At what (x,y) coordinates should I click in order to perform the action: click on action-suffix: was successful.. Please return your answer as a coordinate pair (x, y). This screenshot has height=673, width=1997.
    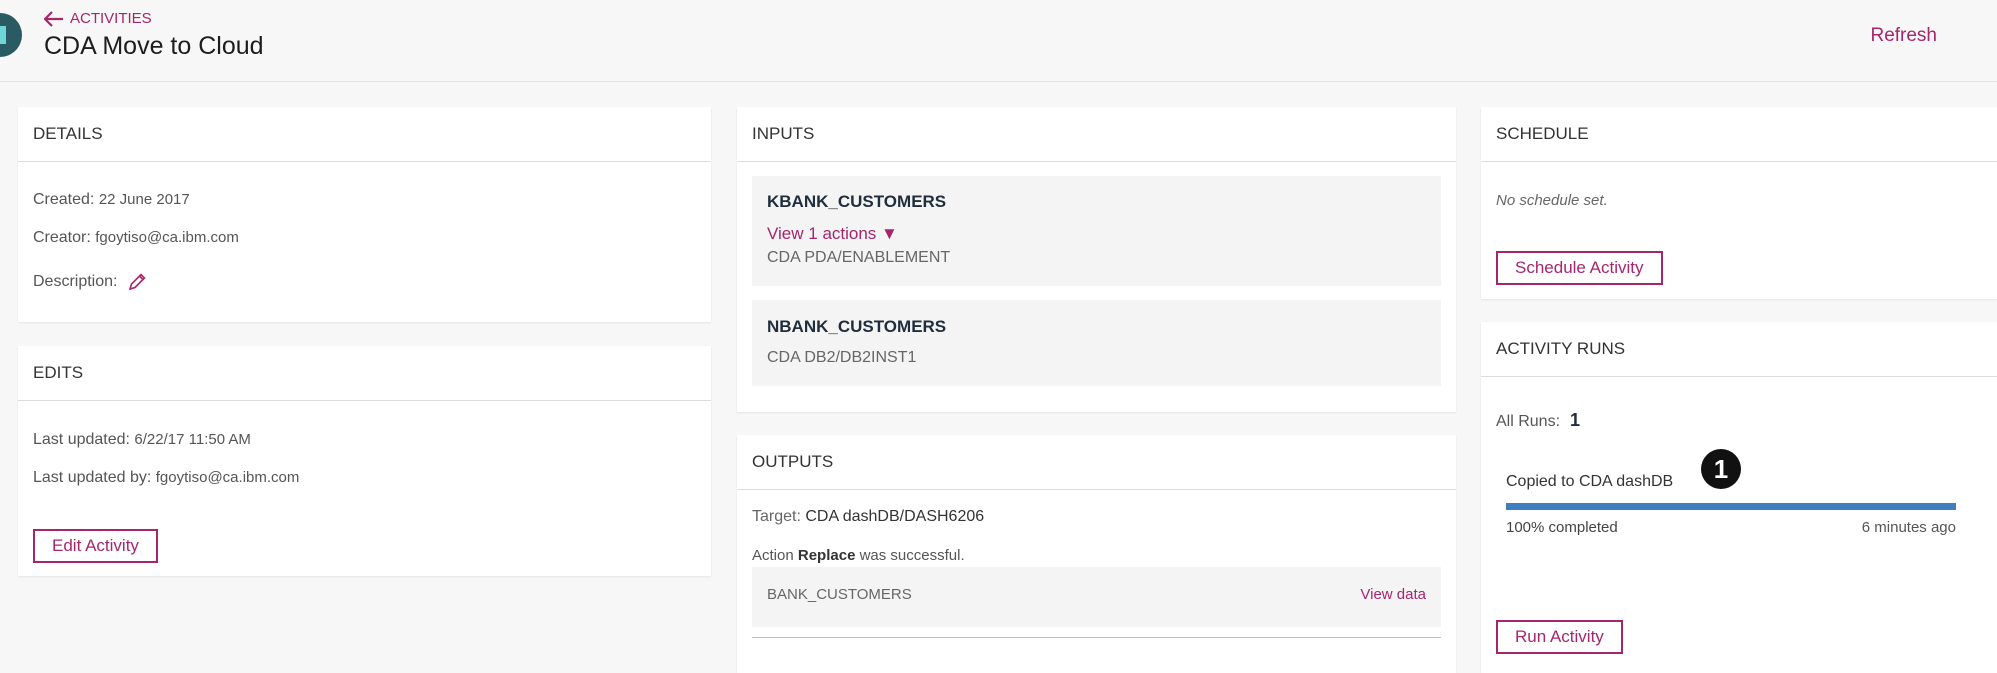
    Looking at the image, I should click on (912, 555).